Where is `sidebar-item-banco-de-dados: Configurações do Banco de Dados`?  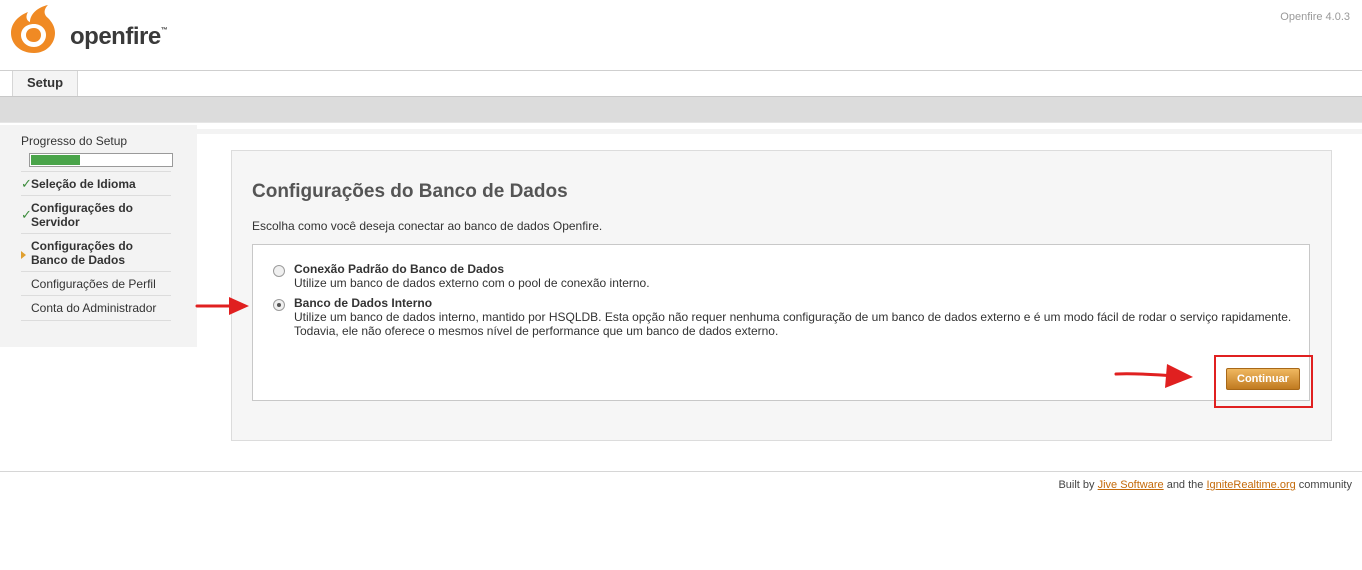 sidebar-item-banco-de-dados: Configurações do Banco de Dados is located at coordinates (96, 252).